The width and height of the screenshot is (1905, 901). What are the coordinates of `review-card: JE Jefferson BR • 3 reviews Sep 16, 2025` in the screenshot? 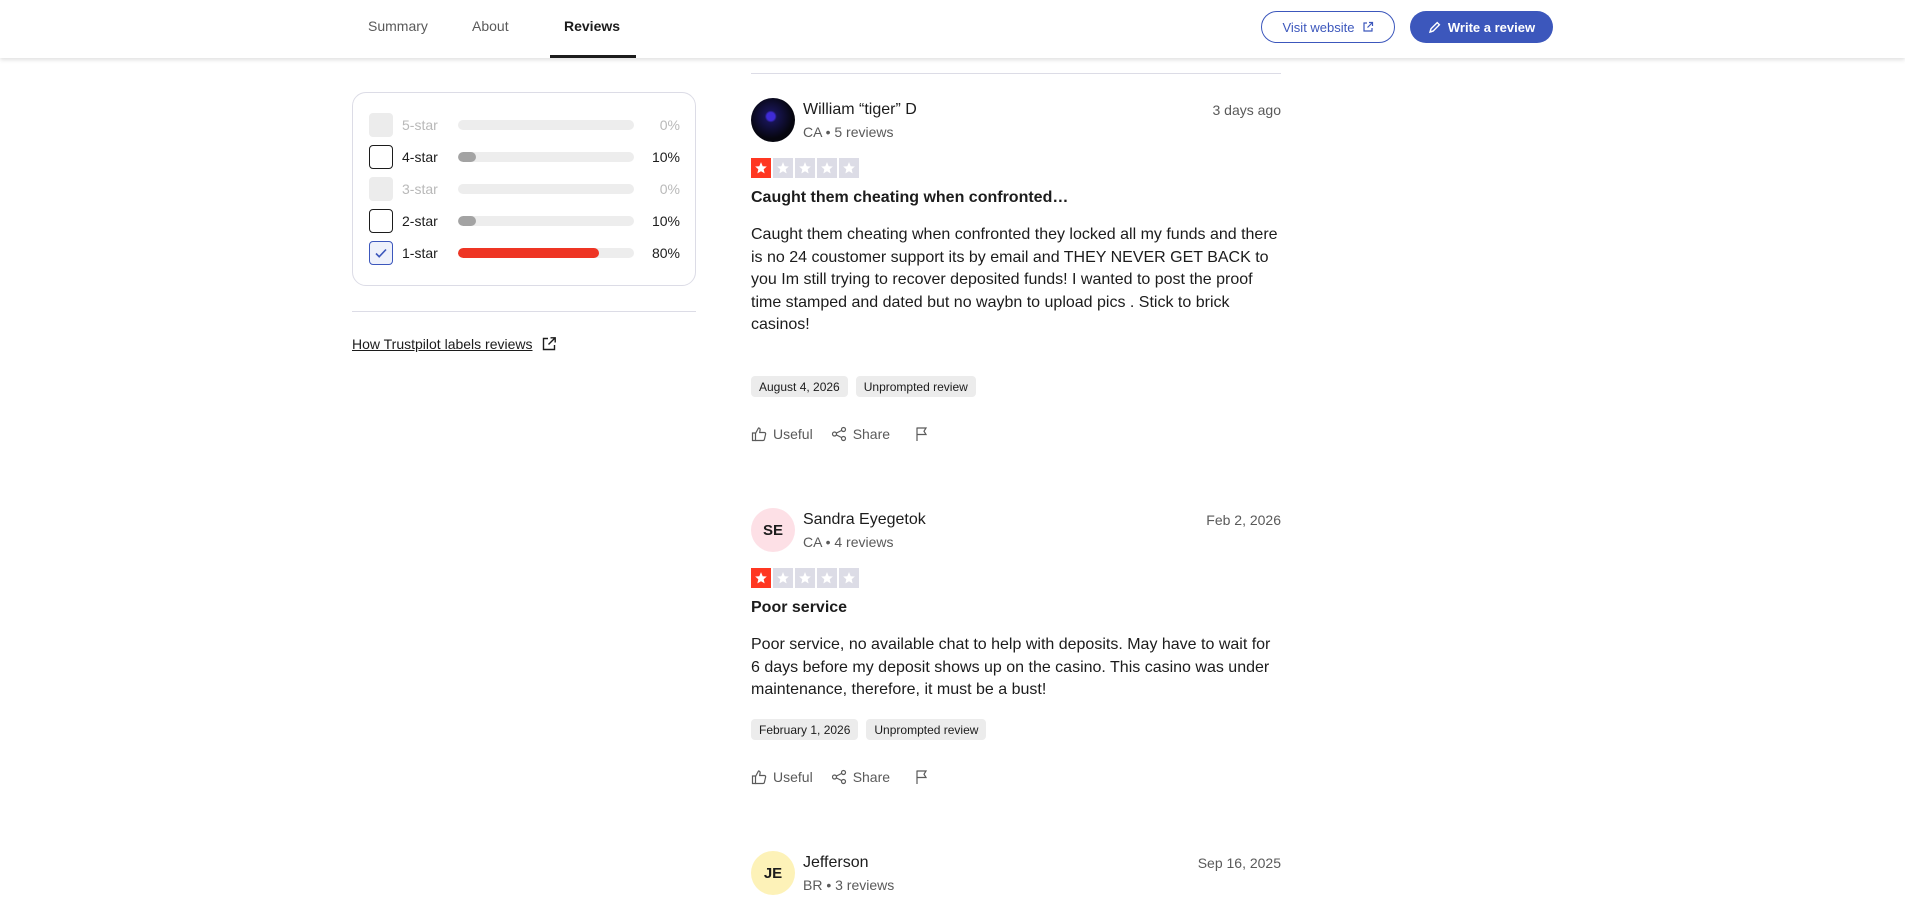 It's located at (1016, 876).